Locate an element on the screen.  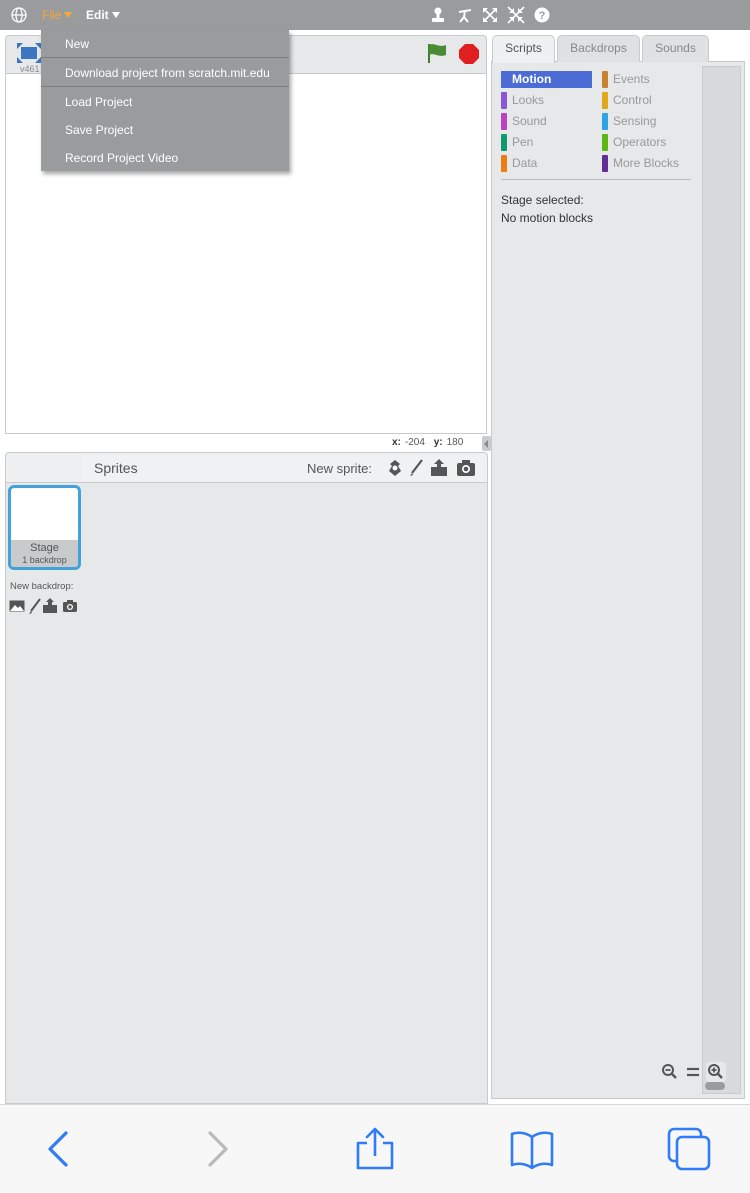
no-blocks-text: No motion blocks is located at coordinates (547, 218).